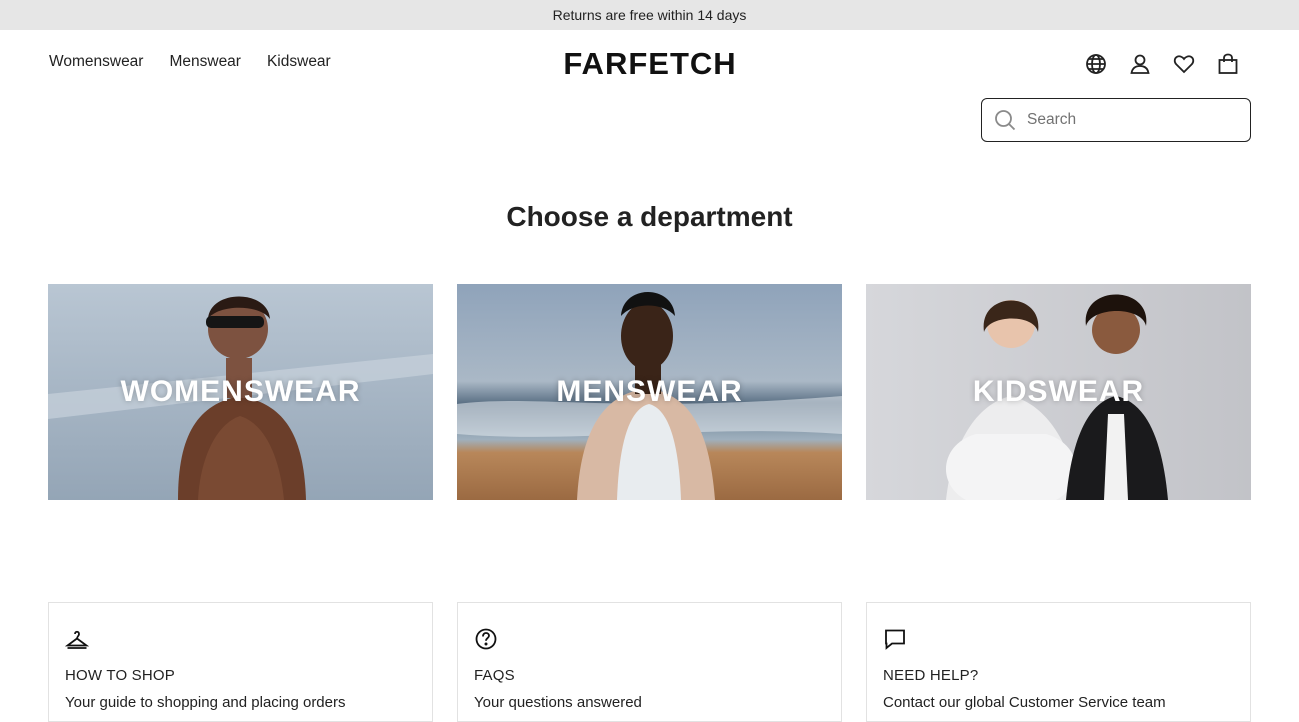  Describe the element at coordinates (1228, 64) in the screenshot. I see `shopping-bag-icon` at that location.